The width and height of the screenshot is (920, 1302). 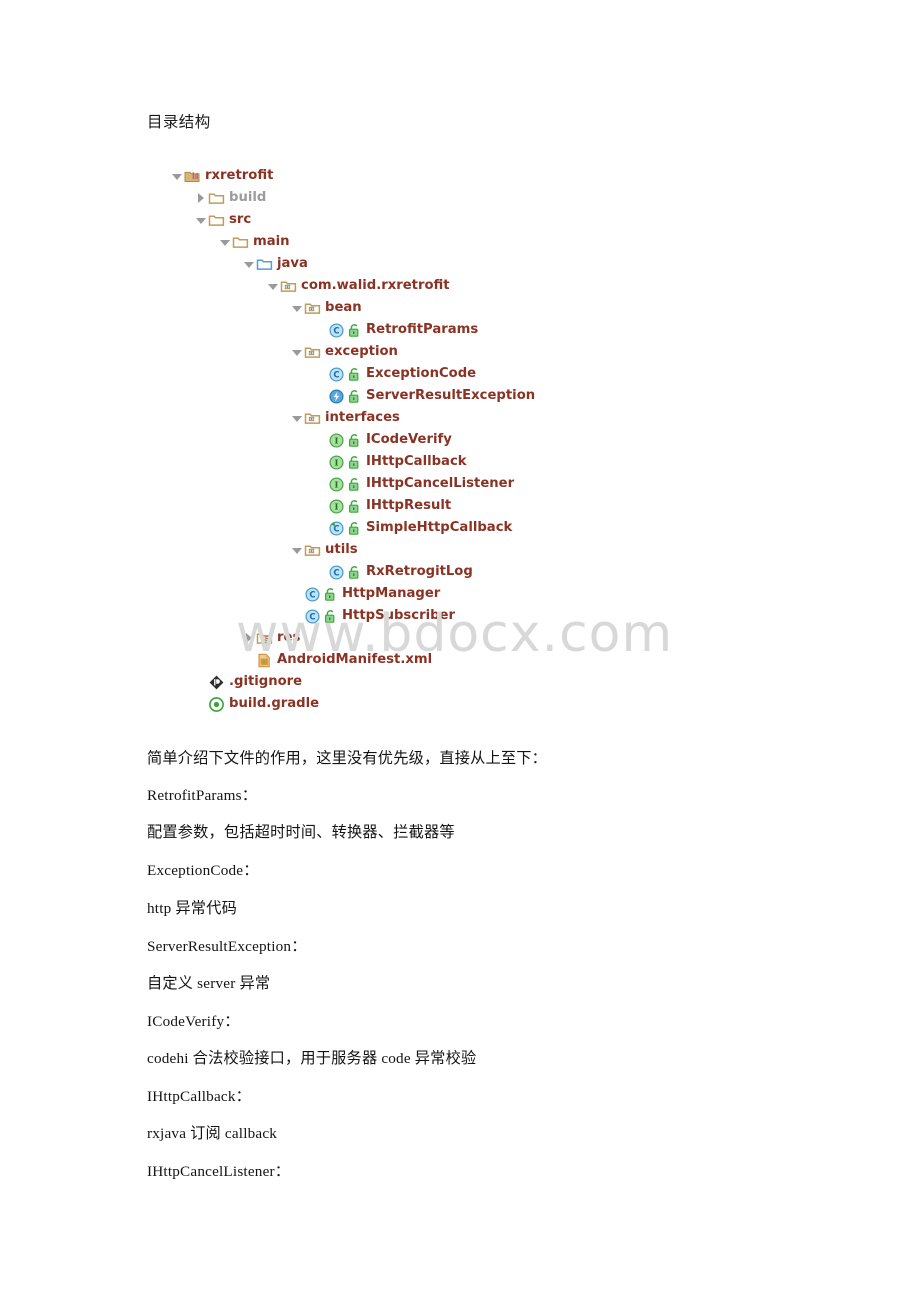 What do you see at coordinates (355, 659) in the screenshot?
I see `tree-item-label: AndroidManifest.xml` at bounding box center [355, 659].